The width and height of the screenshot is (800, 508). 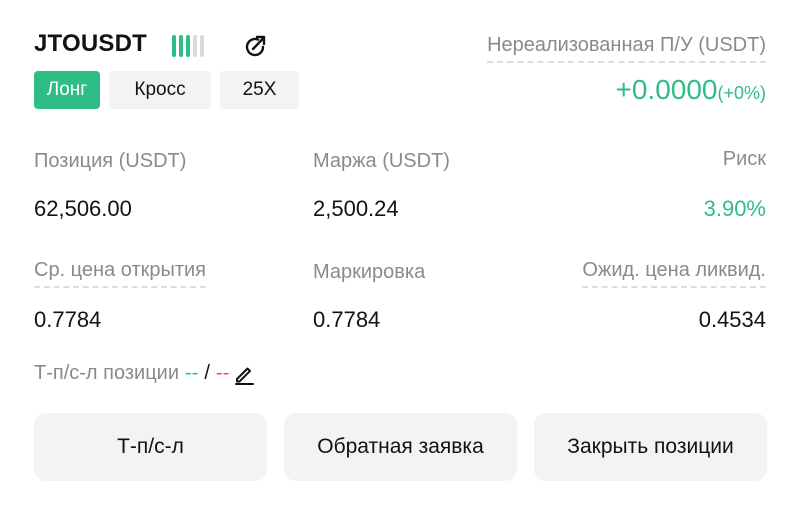 What do you see at coordinates (400, 447) in the screenshot?
I see `reverse-order-button: Обратная заявка` at bounding box center [400, 447].